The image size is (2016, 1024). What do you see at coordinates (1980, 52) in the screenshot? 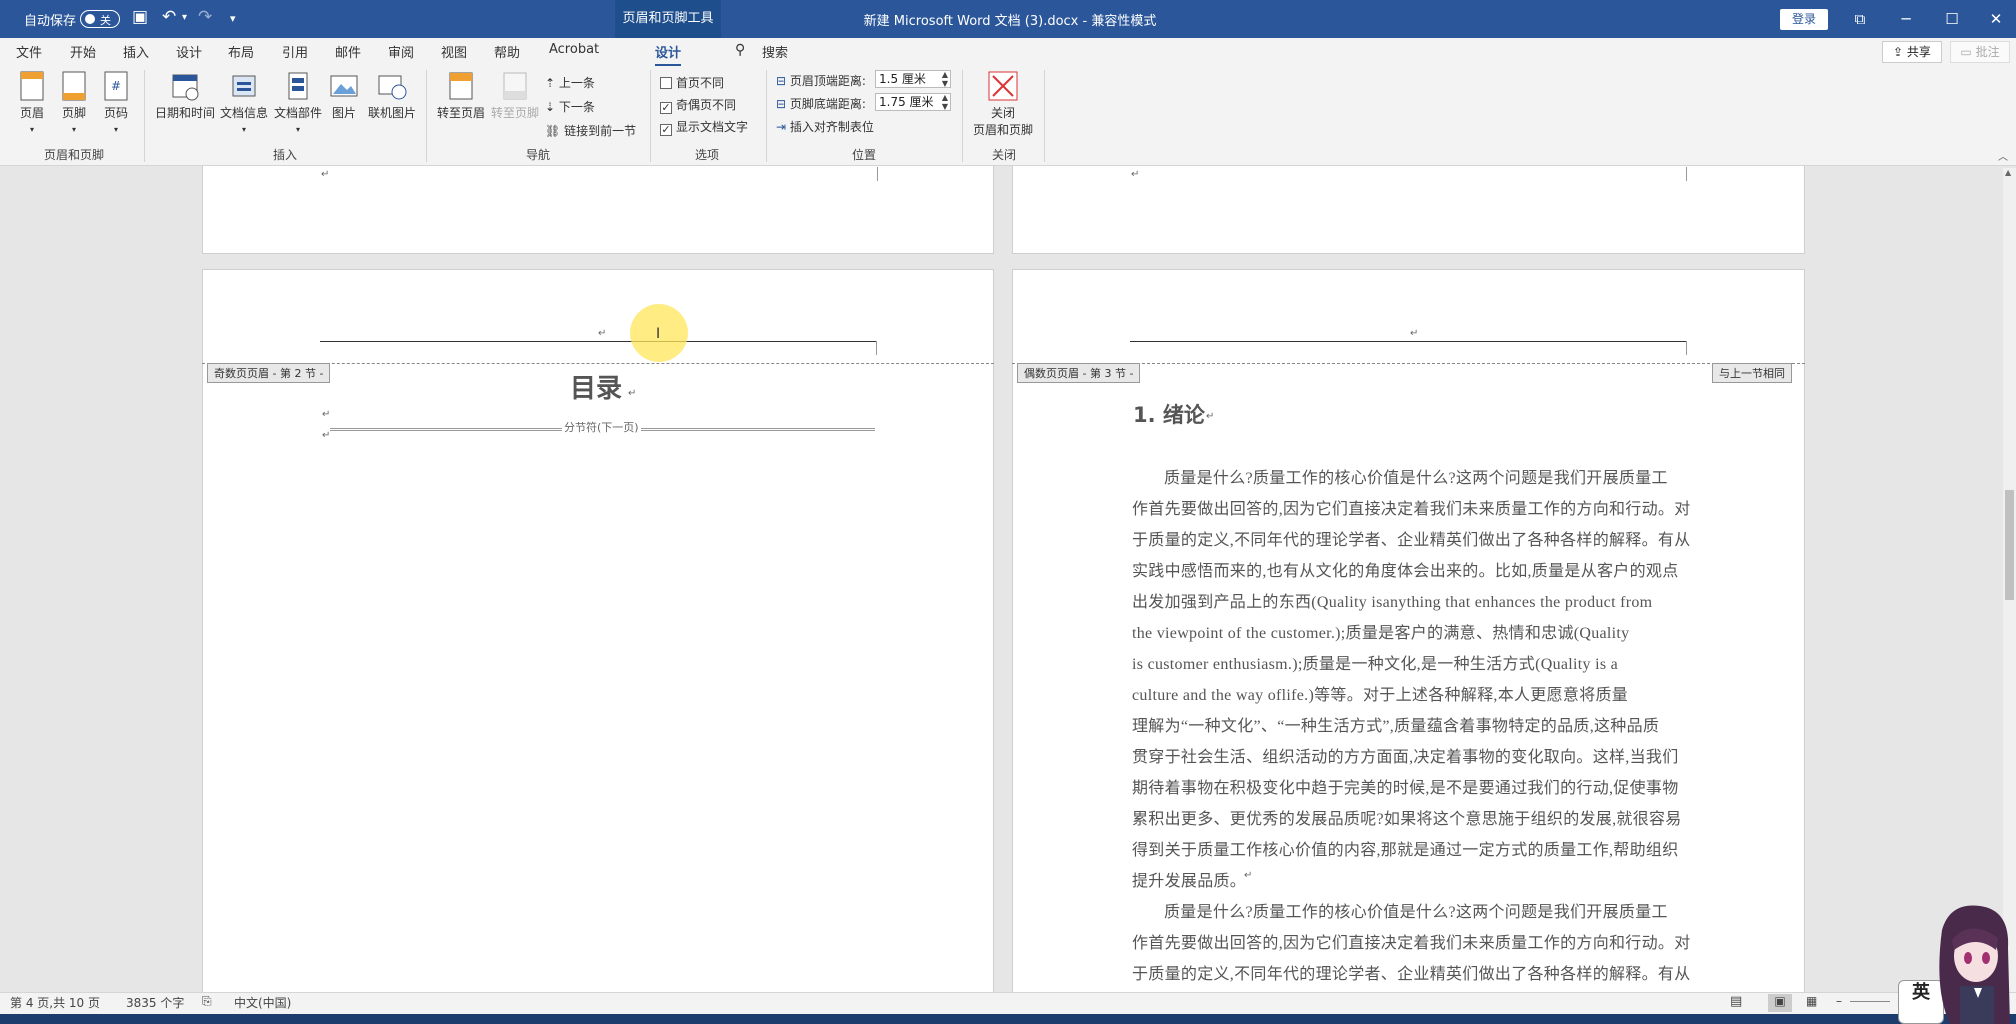
I see `comments-button: ▭ 批注` at bounding box center [1980, 52].